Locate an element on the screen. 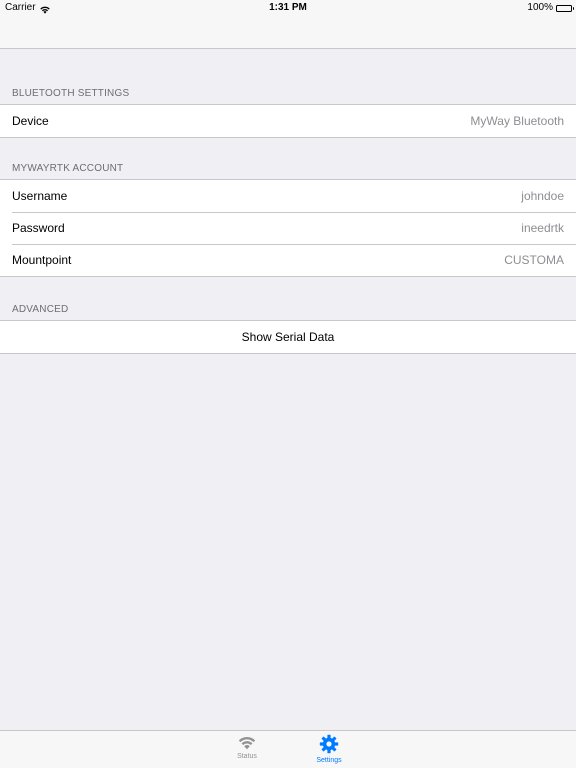 The image size is (576, 768). mountpoint-cell: Mountpoint CUSTOMA is located at coordinates (288, 260).